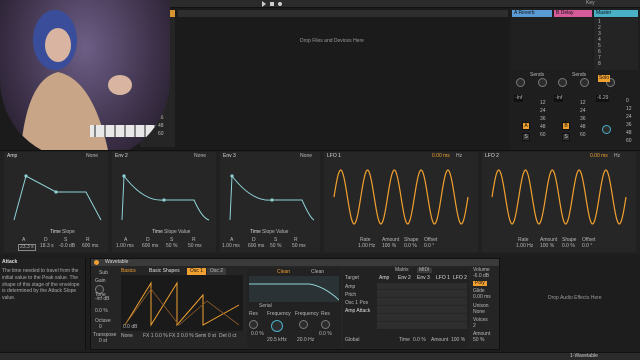 This screenshot has width=640, height=360. I want to click on return-a-header: A Reverb, so click(532, 13).